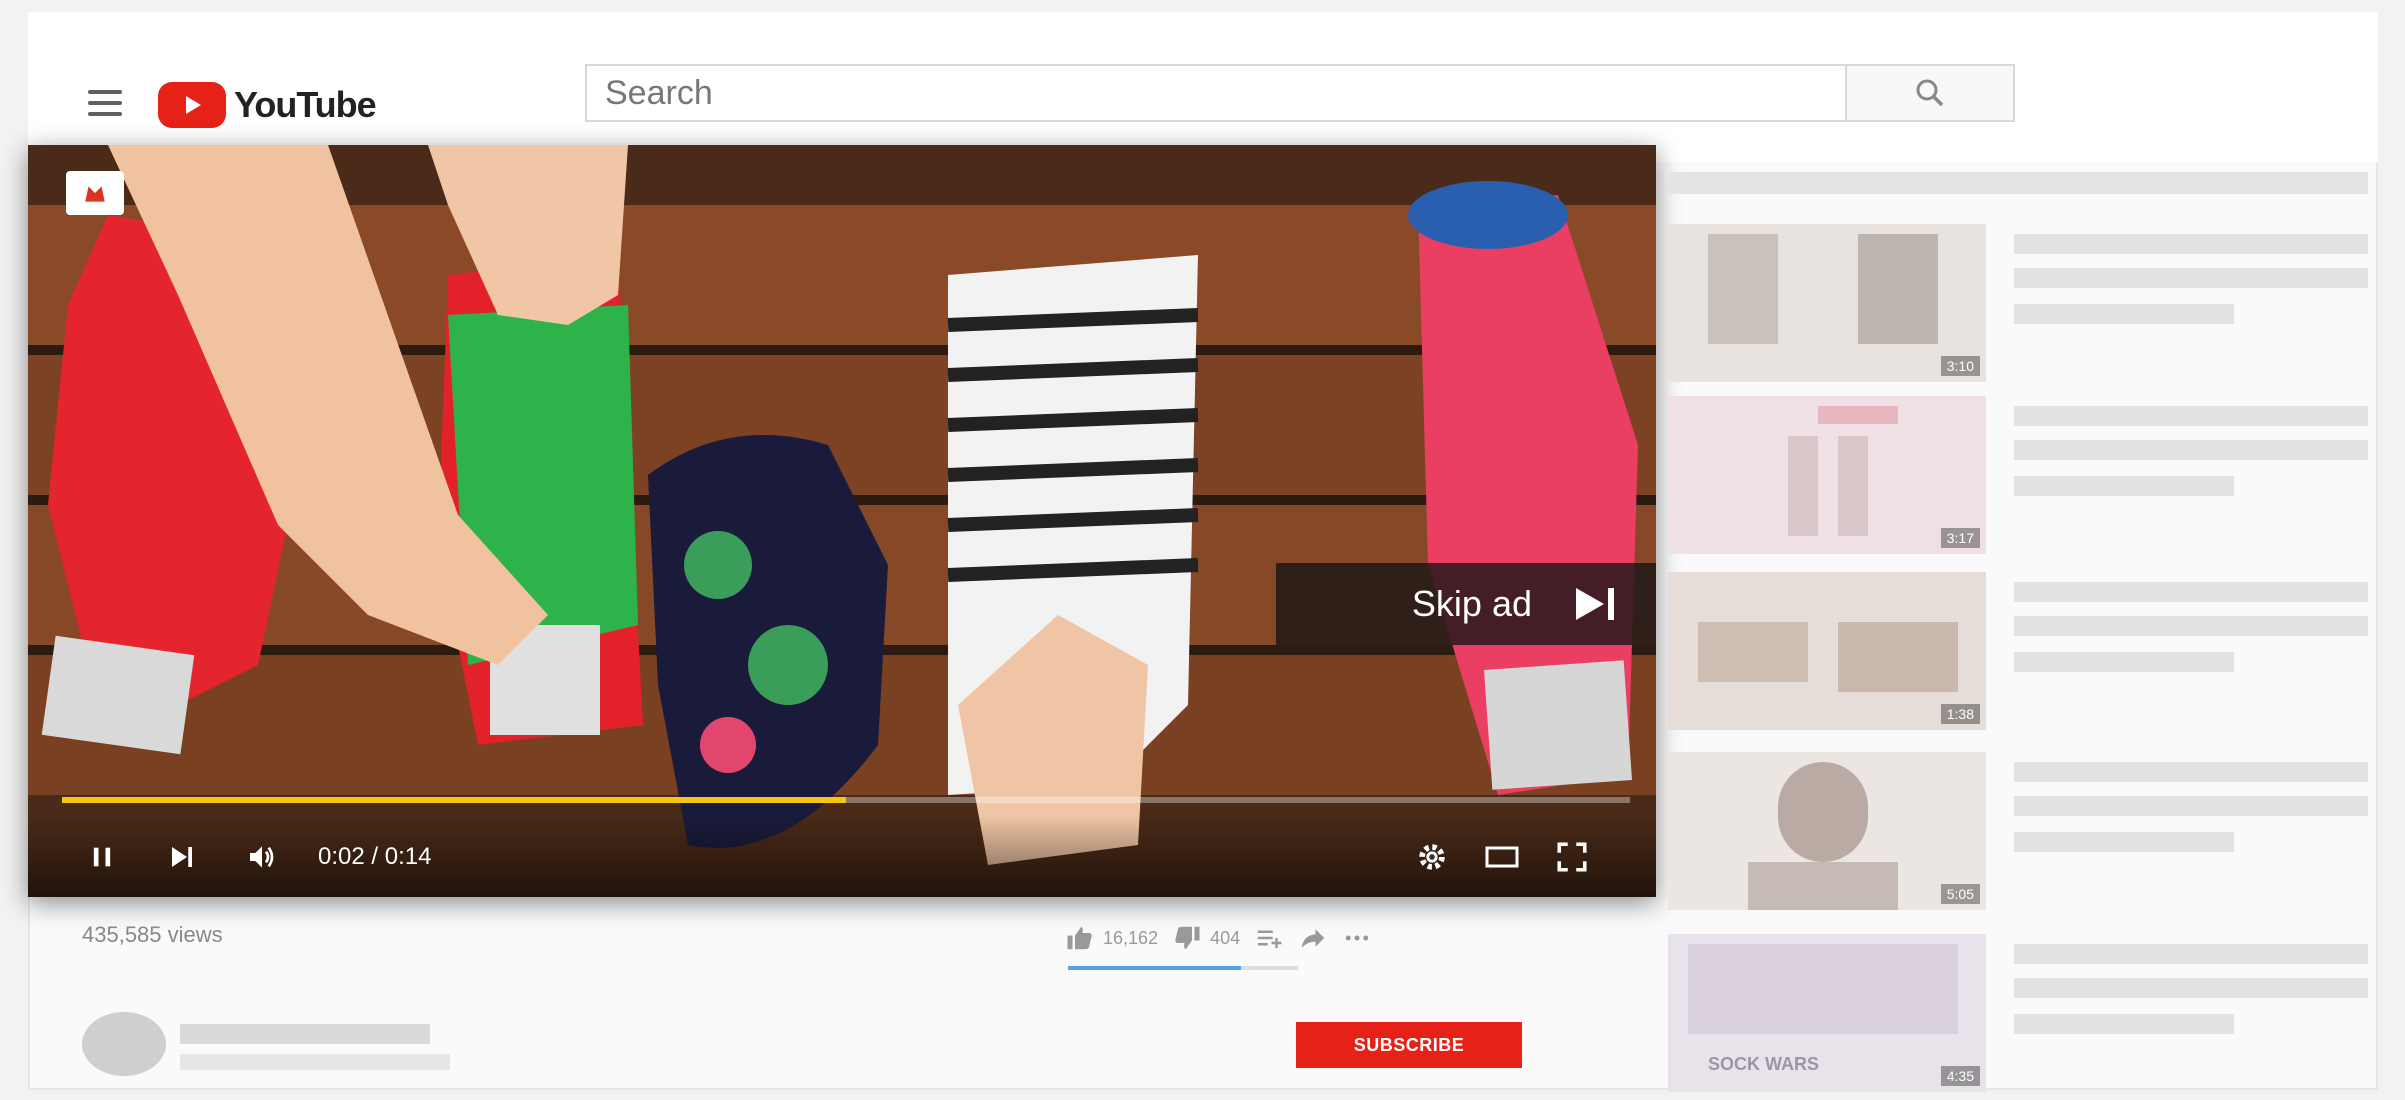 The width and height of the screenshot is (2405, 1100). What do you see at coordinates (1131, 937) in the screenshot?
I see `like-count: 16,162` at bounding box center [1131, 937].